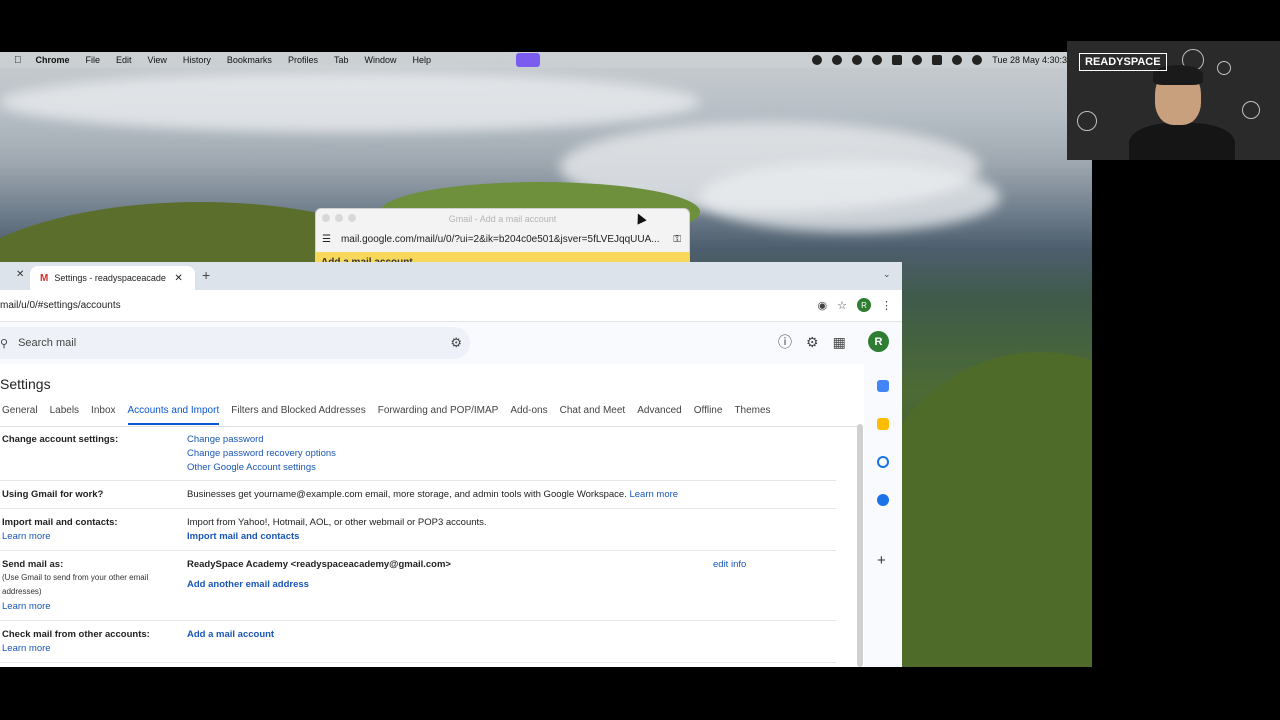 The width and height of the screenshot is (1280, 720). I want to click on apps-grid-icon: ▦, so click(839, 342).